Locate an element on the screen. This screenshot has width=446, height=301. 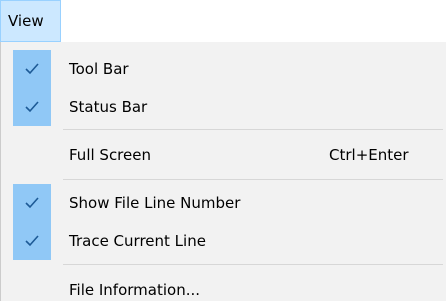
menu-item-show-file-line-number: Show File Line Number is located at coordinates (223, 203).